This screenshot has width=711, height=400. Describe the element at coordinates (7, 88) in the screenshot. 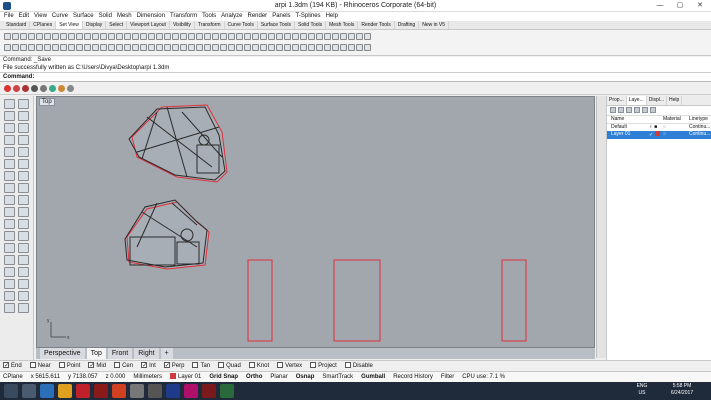

I see `render-sphere-icon` at that location.